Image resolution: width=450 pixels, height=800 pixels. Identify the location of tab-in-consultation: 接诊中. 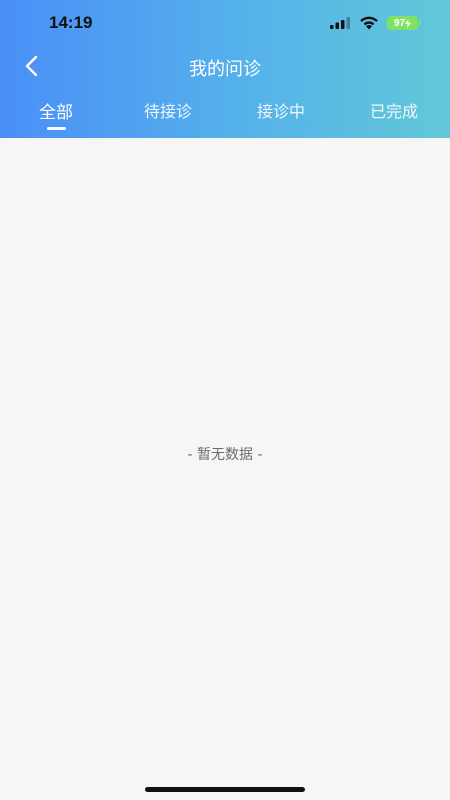
(281, 110).